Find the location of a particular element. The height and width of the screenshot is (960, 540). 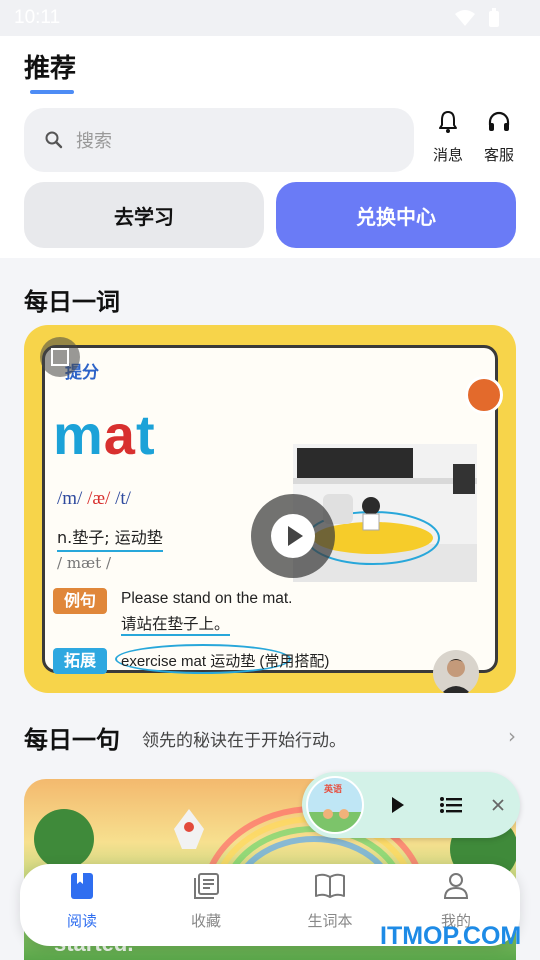

word-letter-2: a is located at coordinates (119, 434).